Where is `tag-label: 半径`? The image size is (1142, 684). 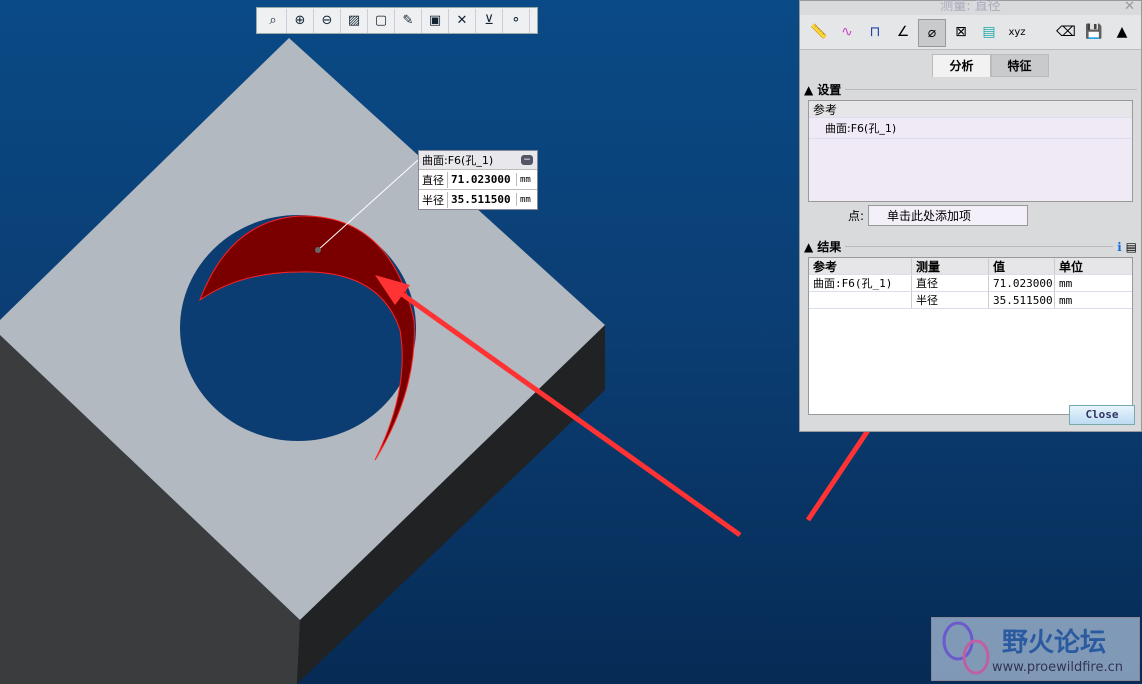
tag-label: 半径 is located at coordinates (433, 199).